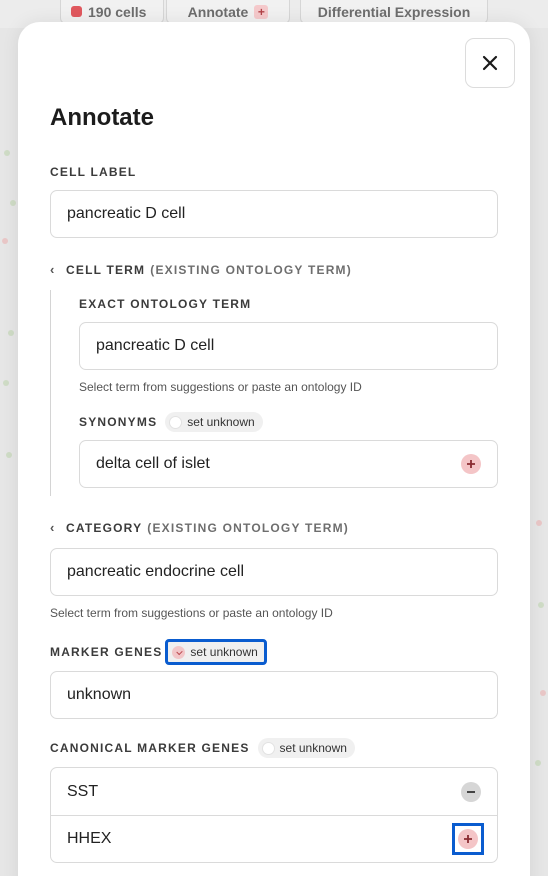 This screenshot has height=876, width=548. I want to click on category-toggle: ‹ CATEGORY (EXISTING ONTOLOGY TERM), so click(199, 527).